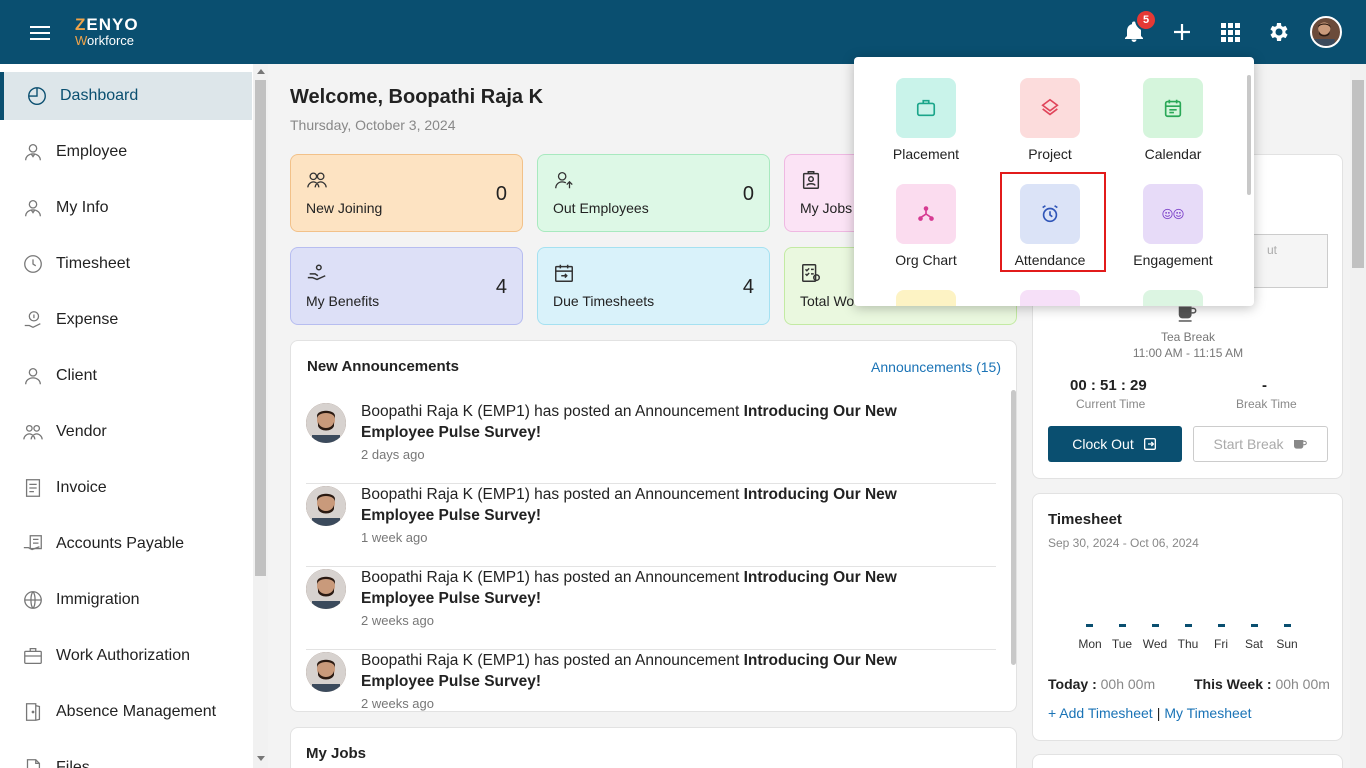 The width and height of the screenshot is (1366, 768). Describe the element at coordinates (1149, 444) in the screenshot. I see `sign-out-icon` at that location.